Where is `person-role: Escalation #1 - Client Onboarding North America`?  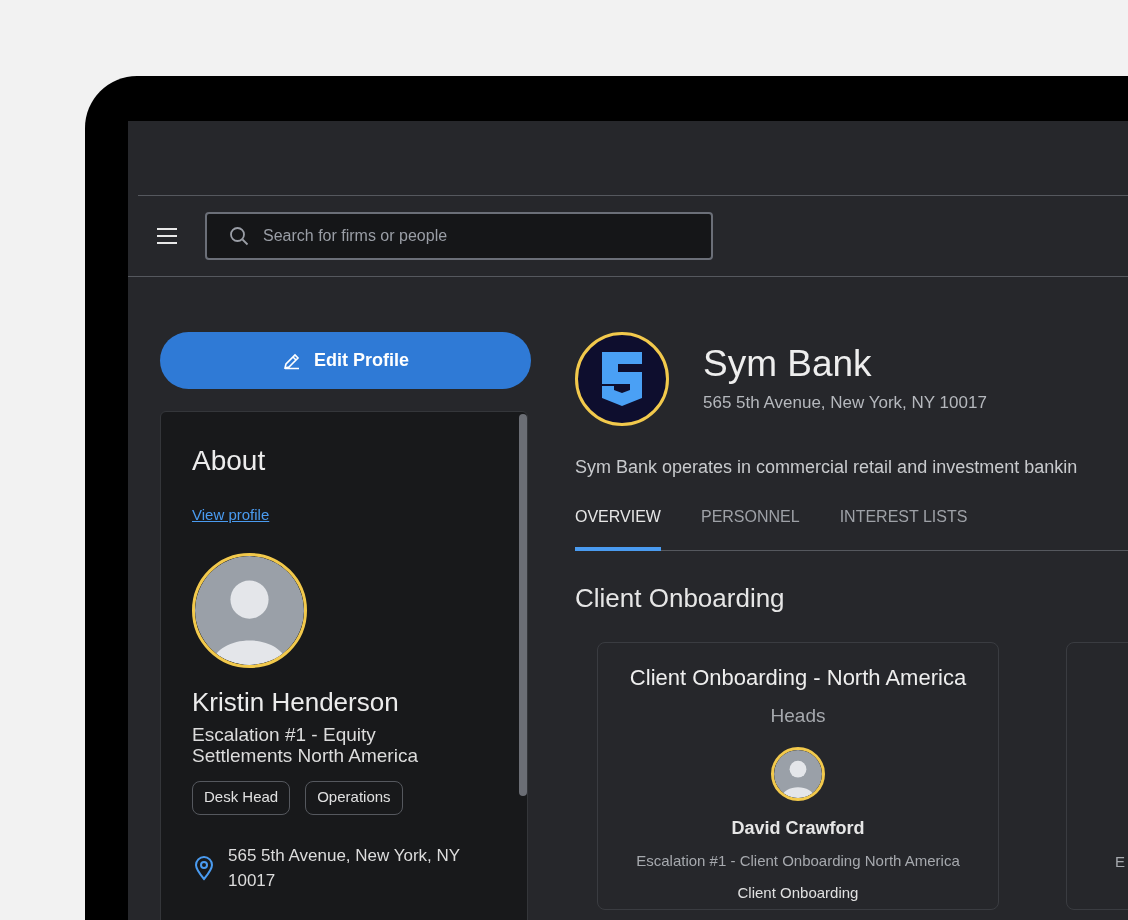
person-role: Escalation #1 - Client Onboarding North America is located at coordinates (798, 860).